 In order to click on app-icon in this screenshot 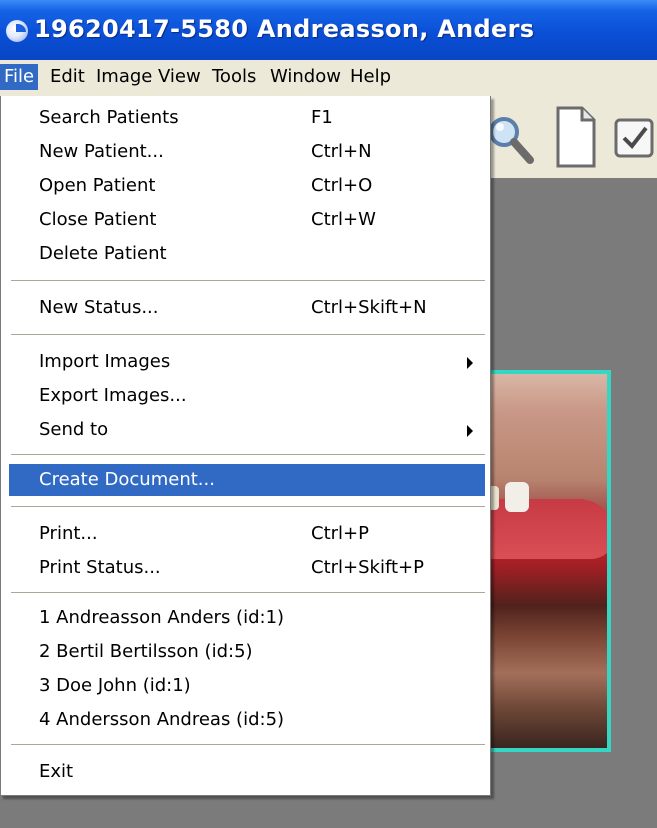, I will do `click(17, 31)`.